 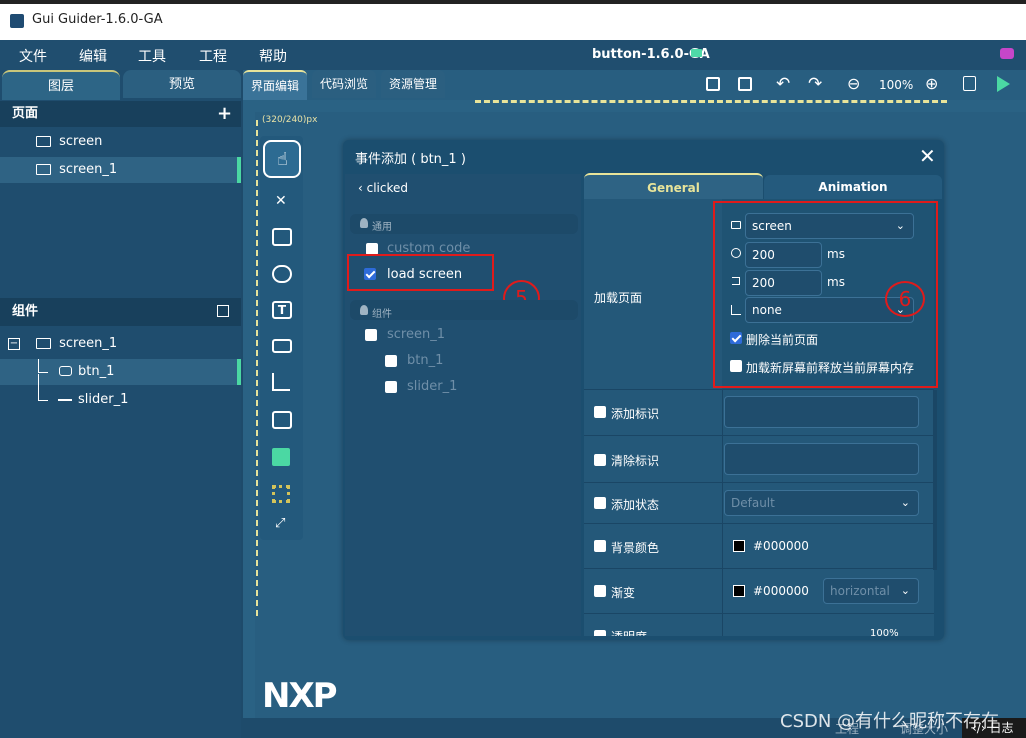 I want to click on btn-1-checkbox, so click(x=391, y=361).